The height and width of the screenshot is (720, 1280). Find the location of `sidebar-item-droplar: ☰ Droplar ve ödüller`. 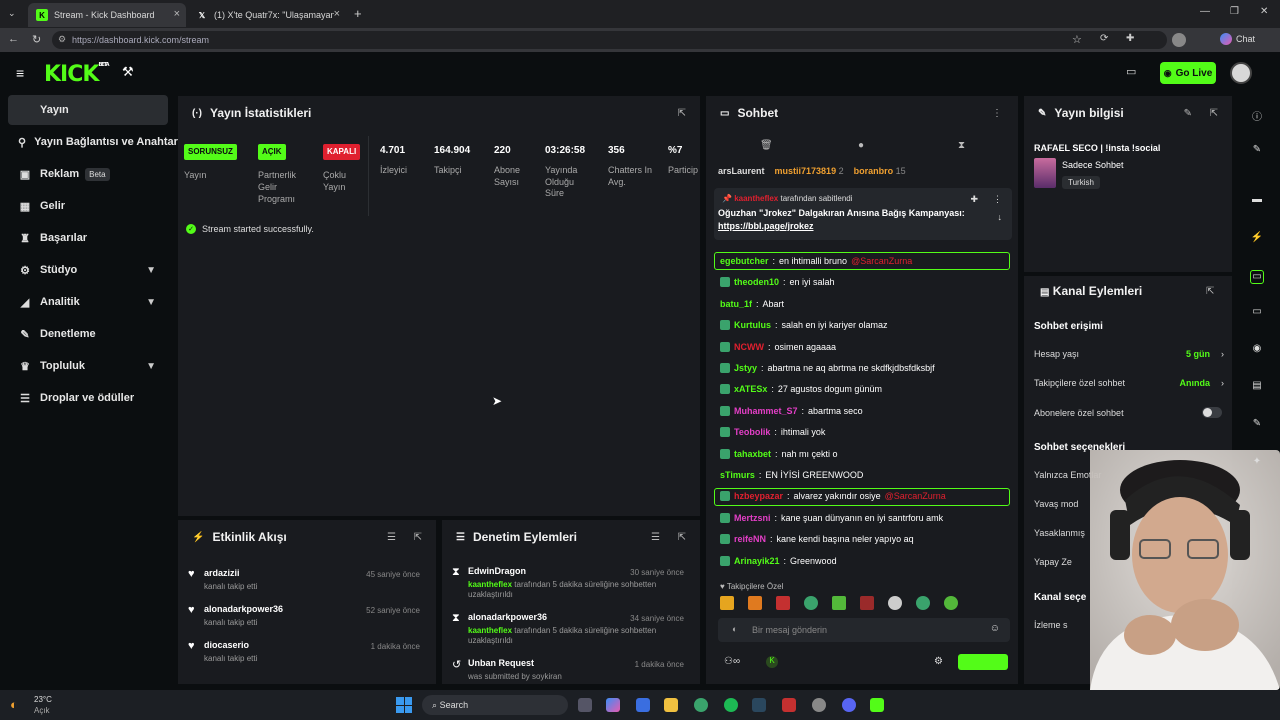

sidebar-item-droplar: ☰ Droplar ve ödüller is located at coordinates (88, 398).